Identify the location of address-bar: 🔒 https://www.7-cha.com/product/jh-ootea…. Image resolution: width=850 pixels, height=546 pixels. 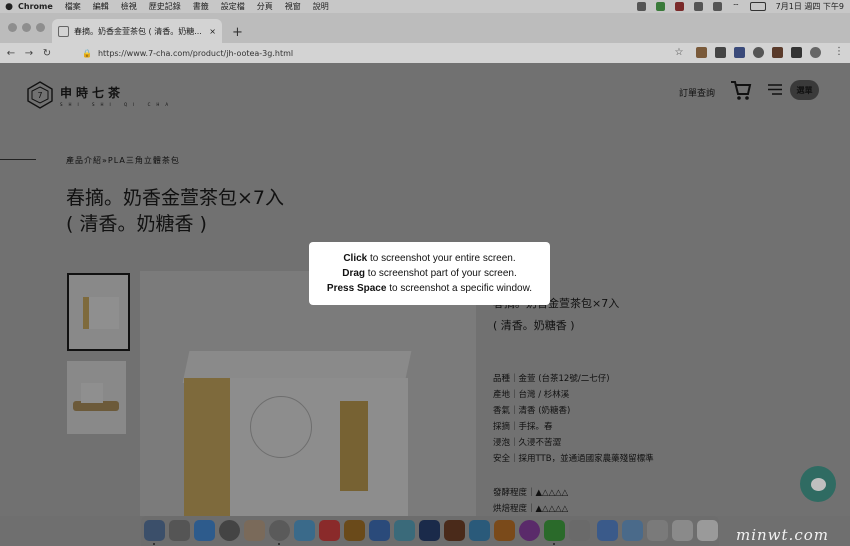
(382, 53).